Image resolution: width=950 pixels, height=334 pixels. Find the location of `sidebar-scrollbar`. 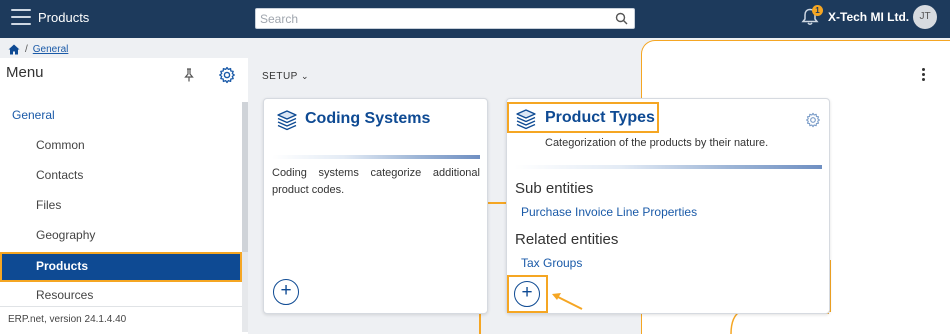

sidebar-scrollbar is located at coordinates (245, 217).